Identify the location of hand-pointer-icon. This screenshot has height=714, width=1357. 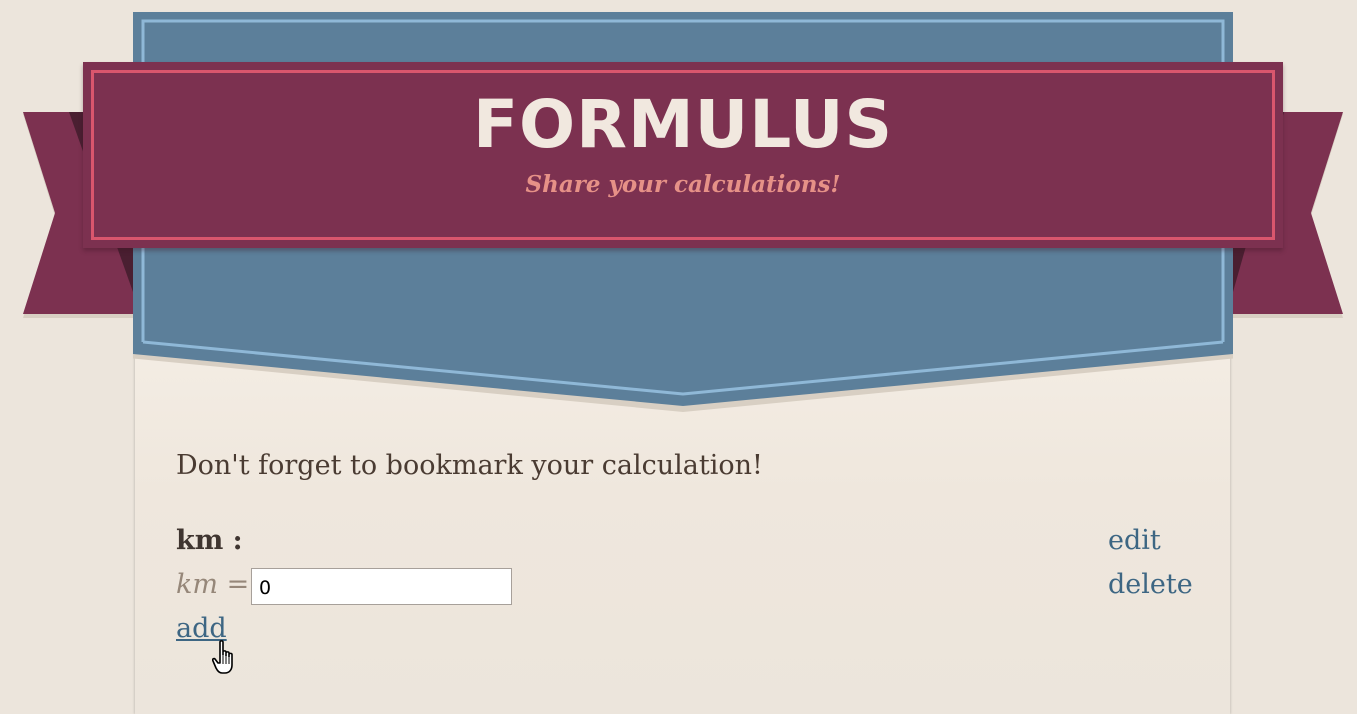
(222, 657).